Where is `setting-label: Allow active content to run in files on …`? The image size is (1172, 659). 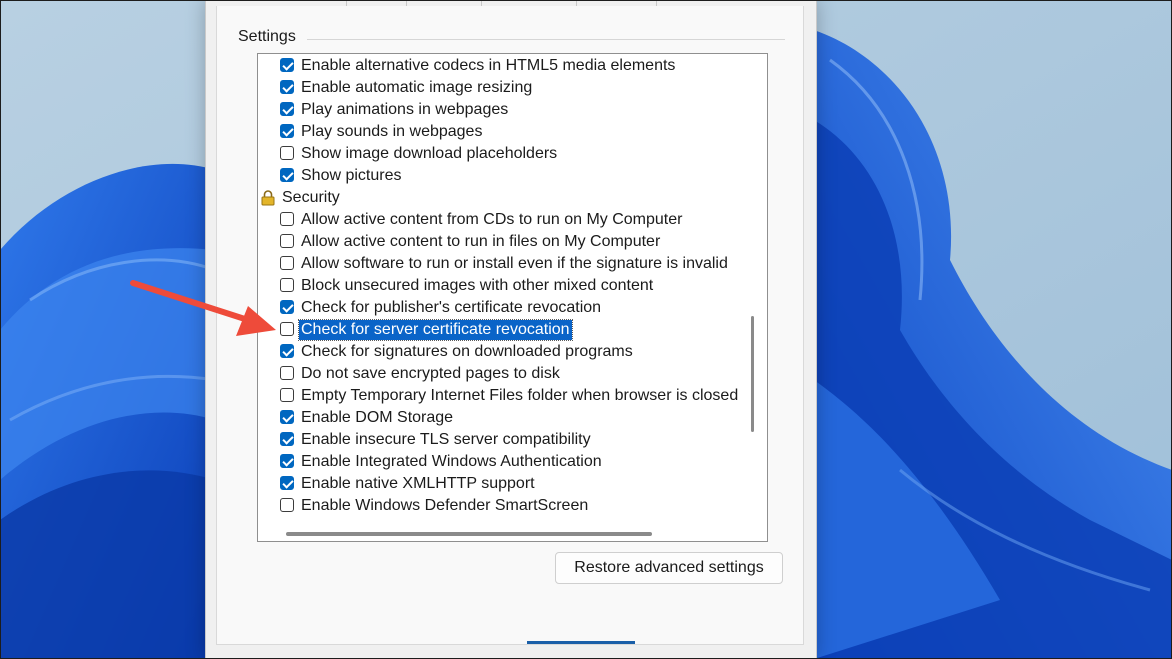
setting-label: Allow active content to run in files on … is located at coordinates (481, 241).